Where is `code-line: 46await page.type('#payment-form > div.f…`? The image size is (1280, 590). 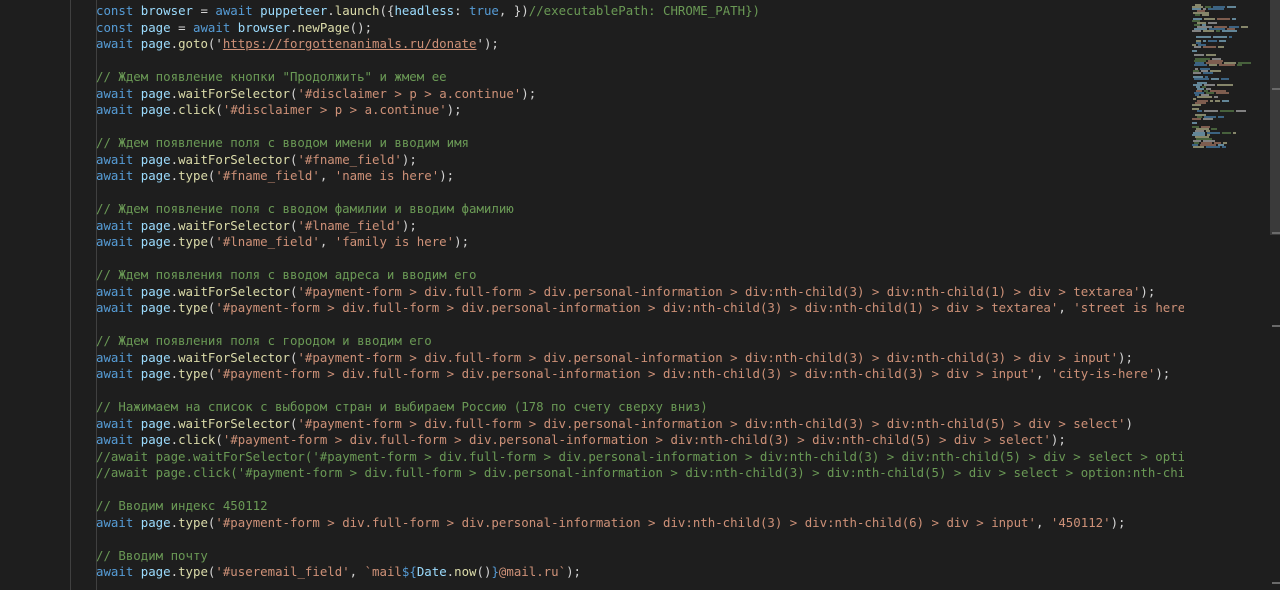
code-line: 46await page.type('#payment-form > div.f… is located at coordinates (614, 308).